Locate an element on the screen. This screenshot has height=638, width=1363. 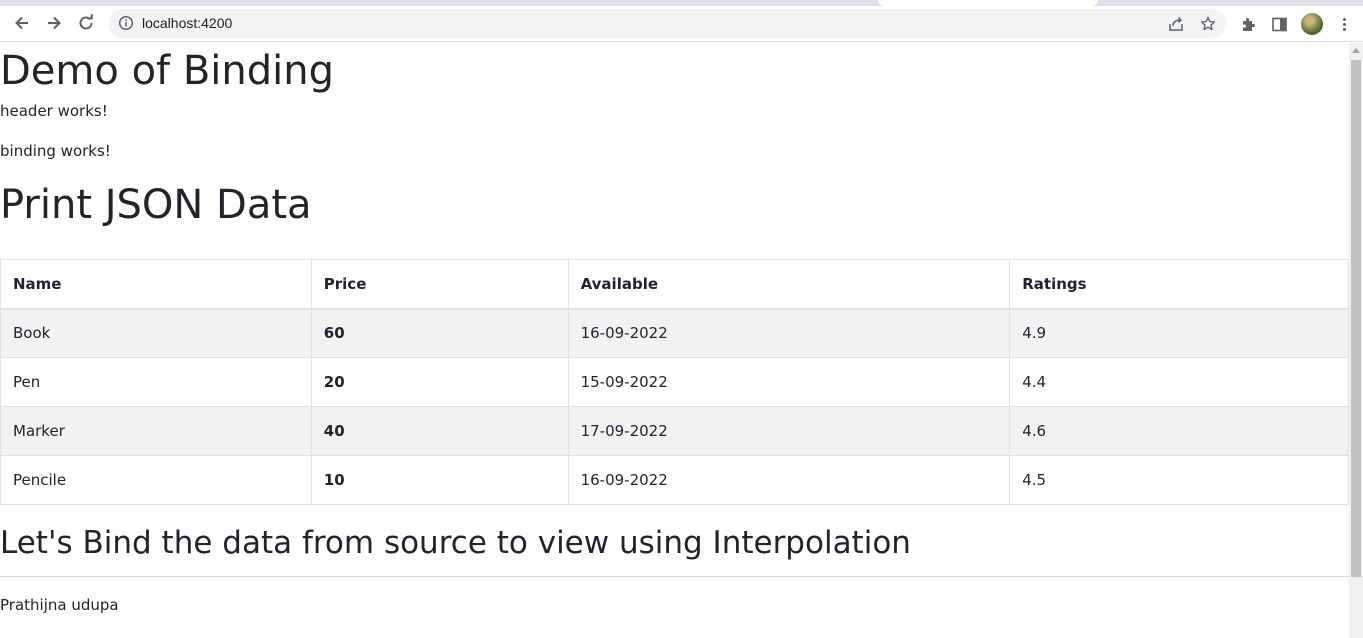
author-name: Prathijna udupa is located at coordinates (59, 605).